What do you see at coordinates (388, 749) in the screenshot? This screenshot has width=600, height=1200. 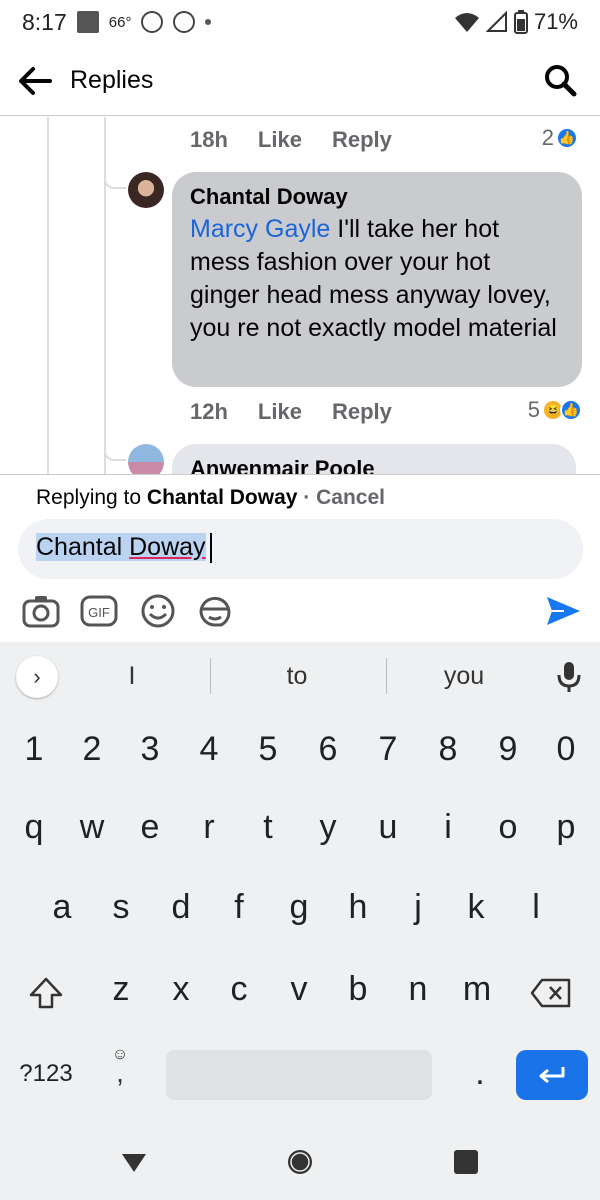 I see `key-7: 7` at bounding box center [388, 749].